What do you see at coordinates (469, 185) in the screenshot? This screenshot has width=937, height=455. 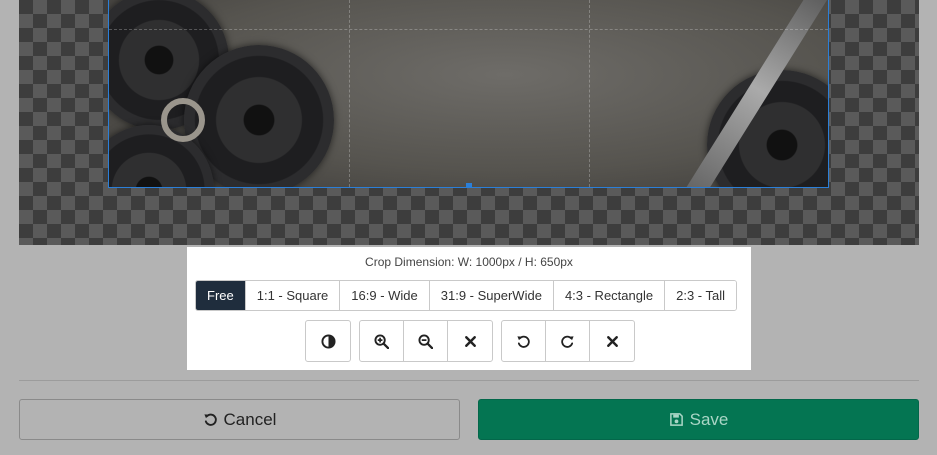 I see `crop-handle-bottom` at bounding box center [469, 185].